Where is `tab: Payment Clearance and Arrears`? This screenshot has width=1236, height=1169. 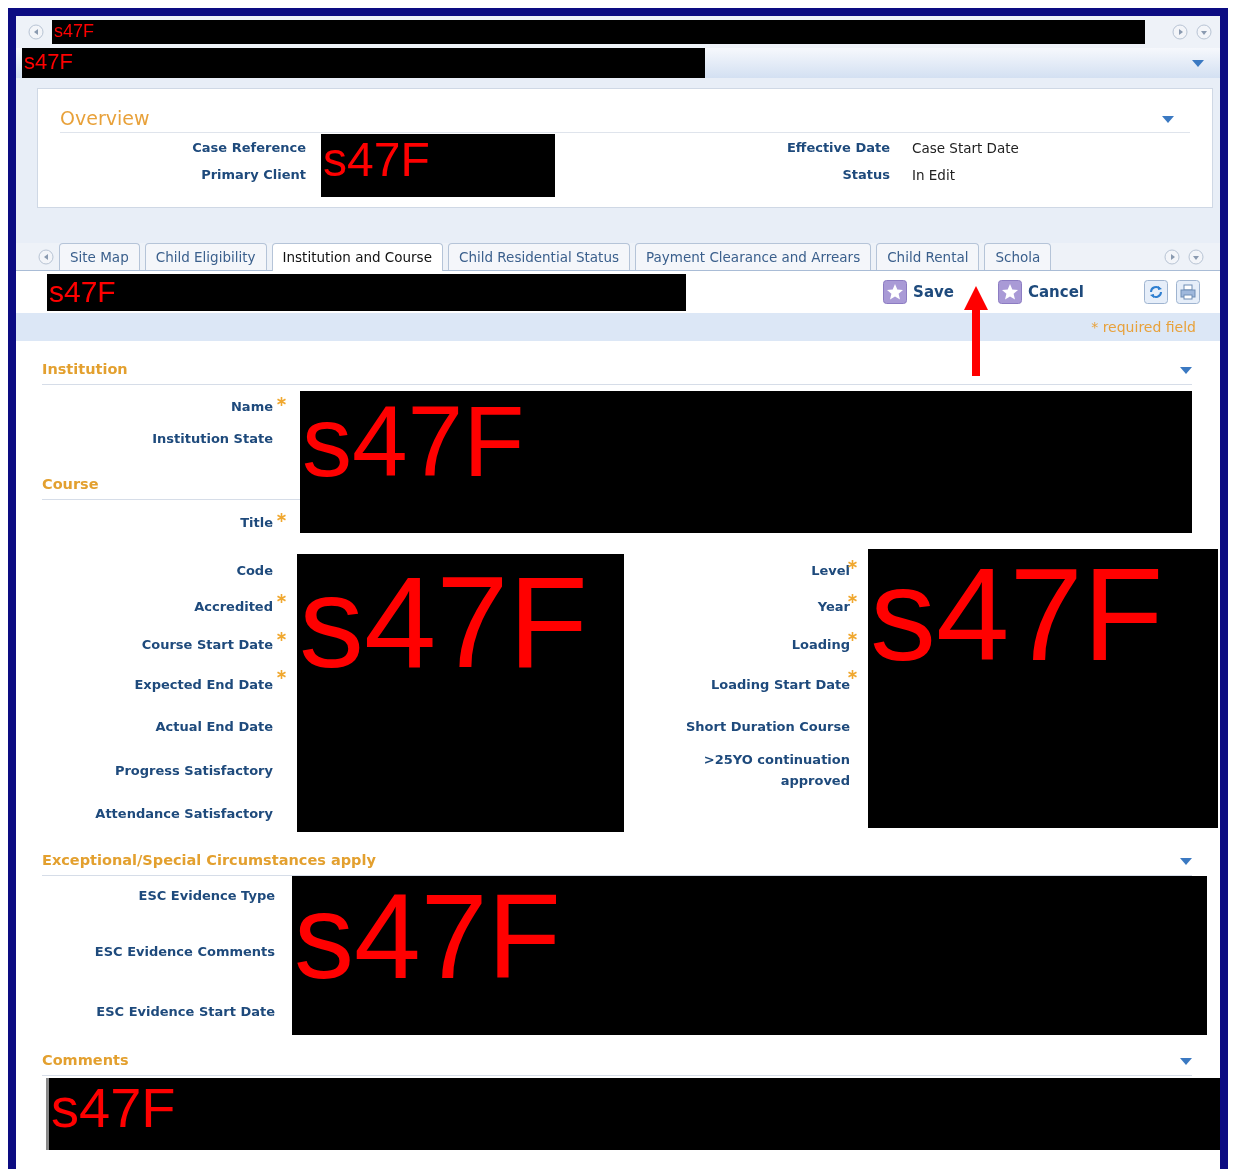 tab: Payment Clearance and Arrears is located at coordinates (753, 256).